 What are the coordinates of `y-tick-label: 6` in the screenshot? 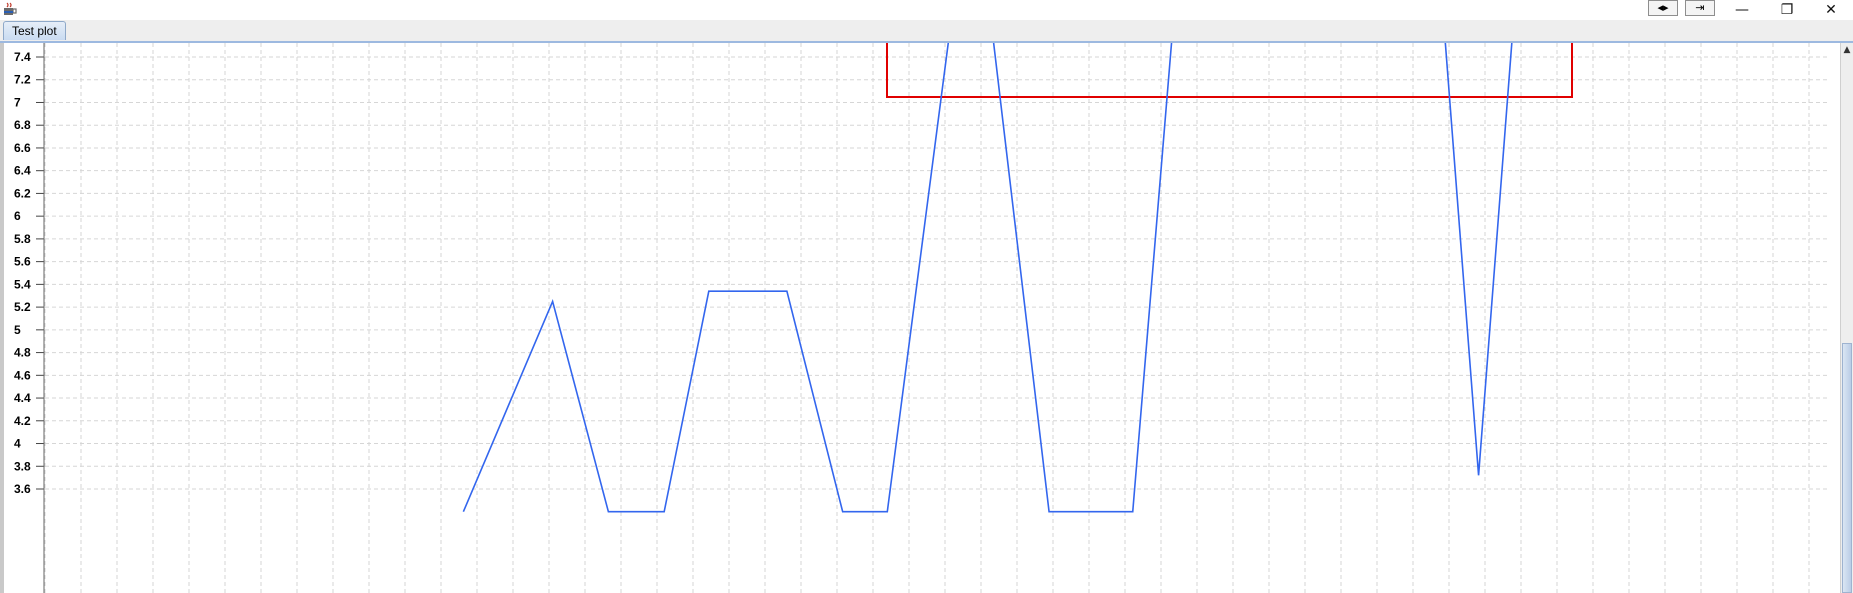 It's located at (17, 216).